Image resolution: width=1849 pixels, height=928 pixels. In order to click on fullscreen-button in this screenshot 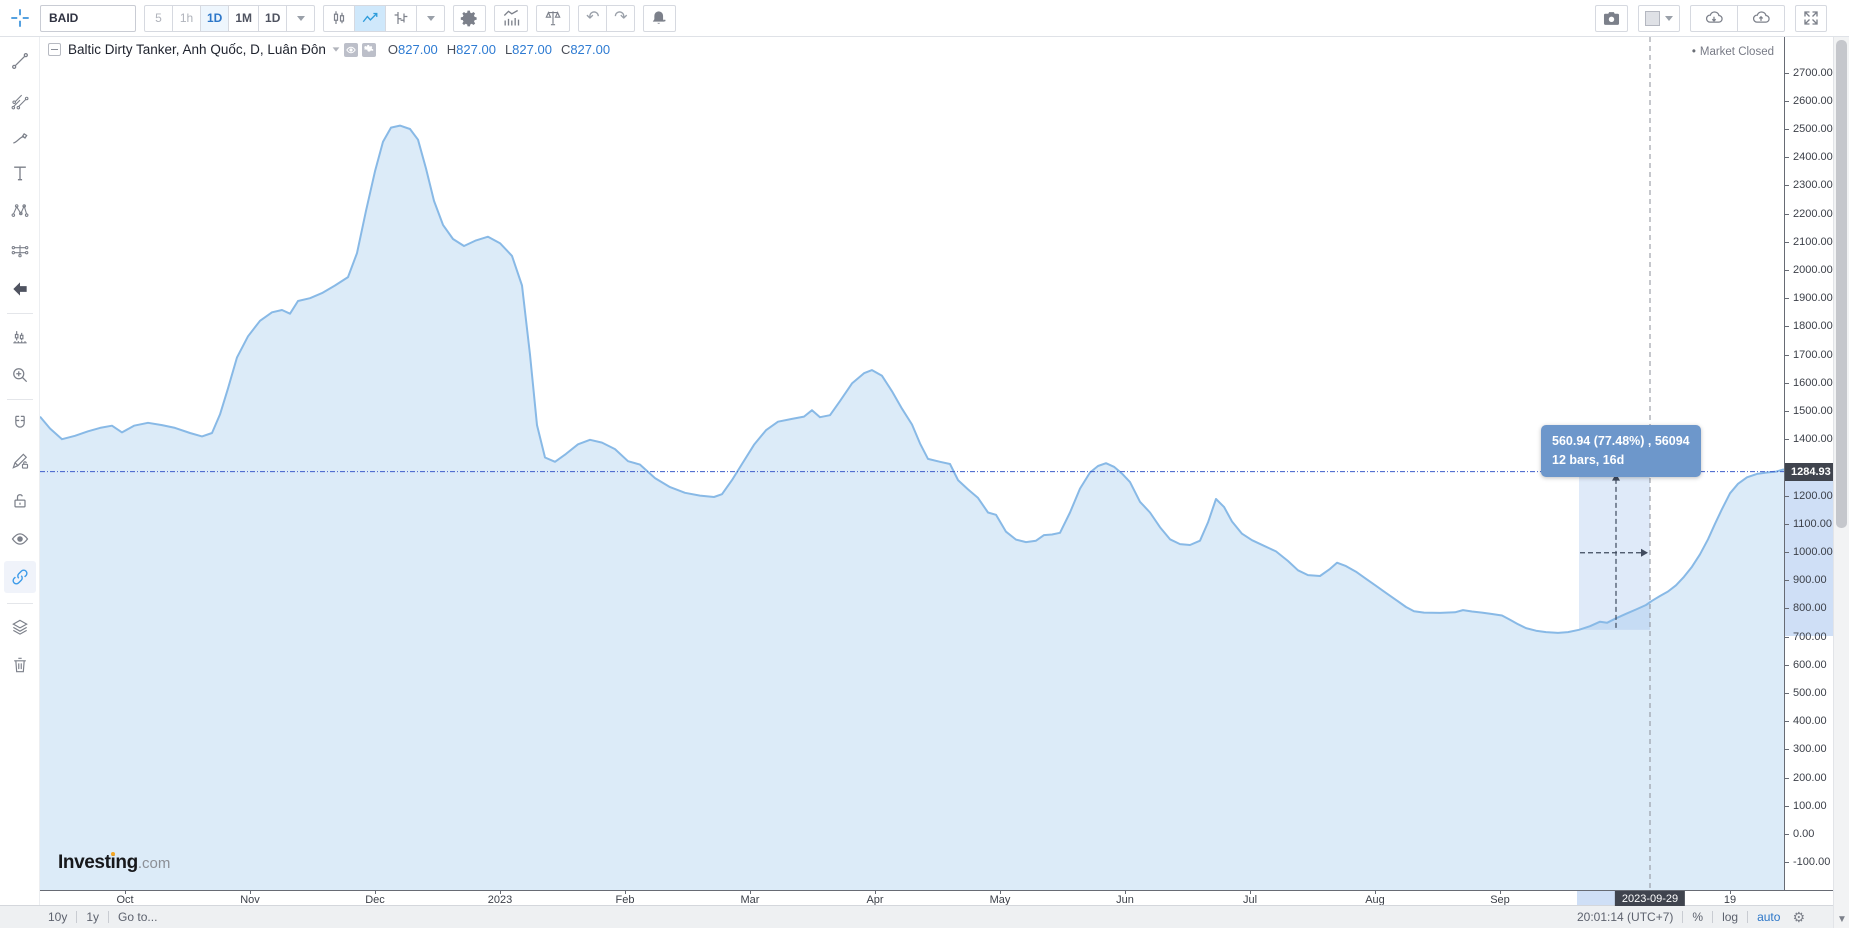, I will do `click(1811, 18)`.